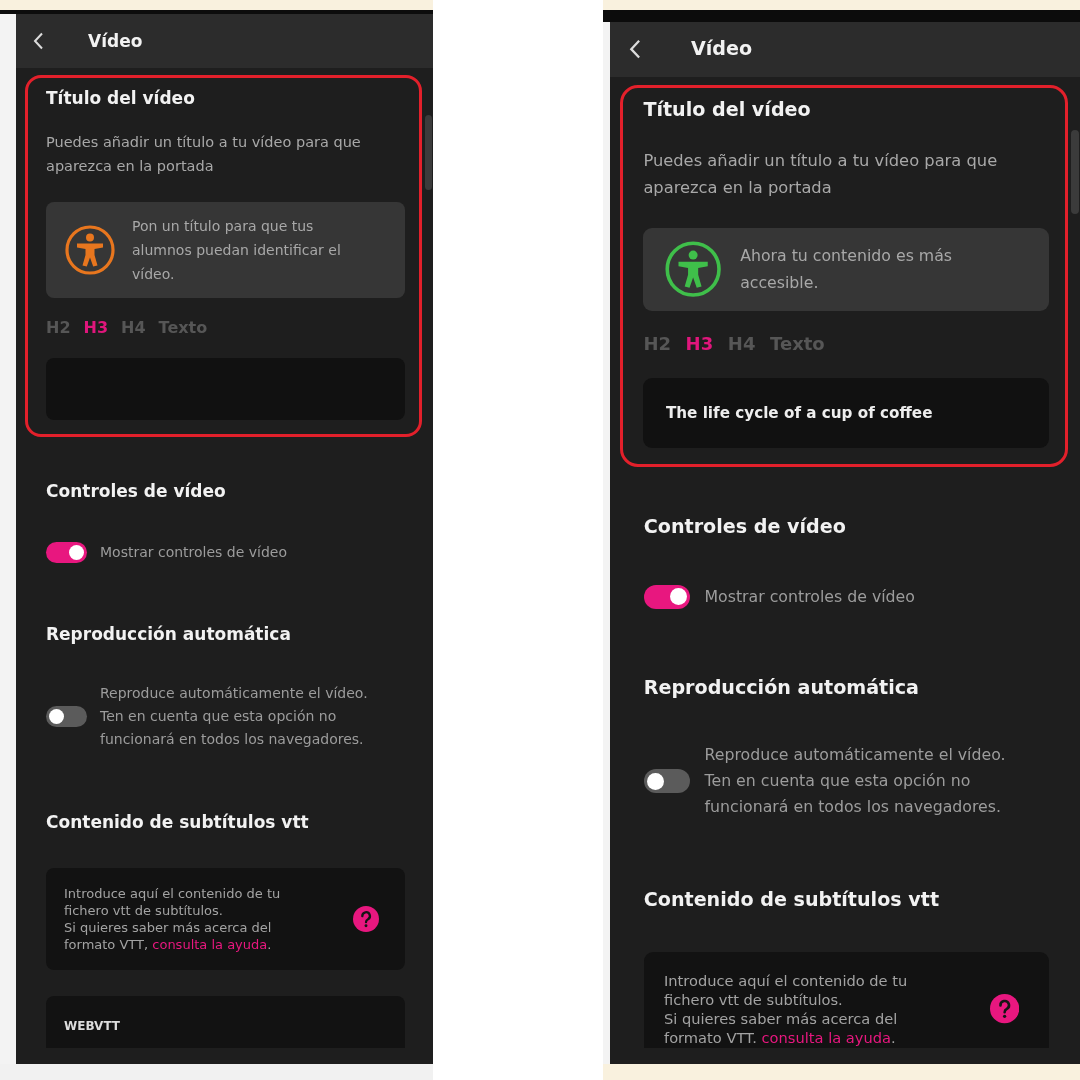 The width and height of the screenshot is (1080, 1080). What do you see at coordinates (846, 413) in the screenshot?
I see `title-input: The life cycle of a cup of coffee` at bounding box center [846, 413].